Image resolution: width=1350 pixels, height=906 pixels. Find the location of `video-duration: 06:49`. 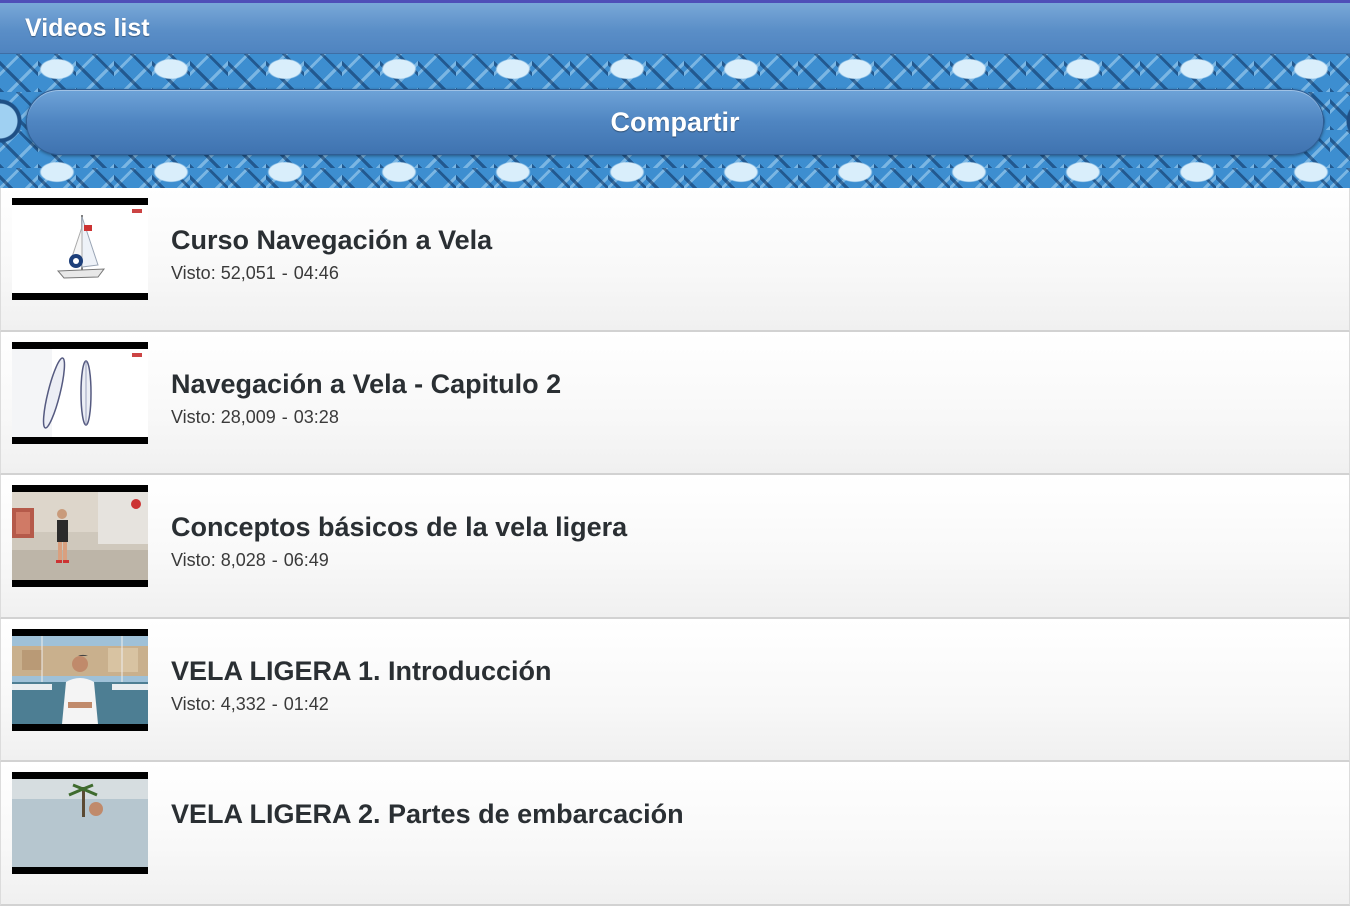

video-duration: 06:49 is located at coordinates (306, 560).